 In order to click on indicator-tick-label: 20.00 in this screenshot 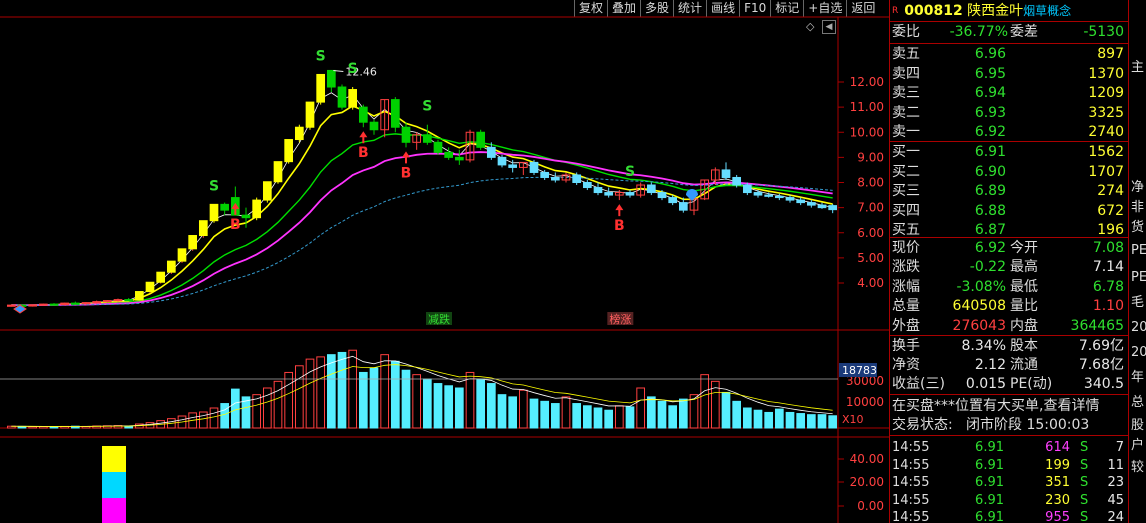, I will do `click(867, 482)`.